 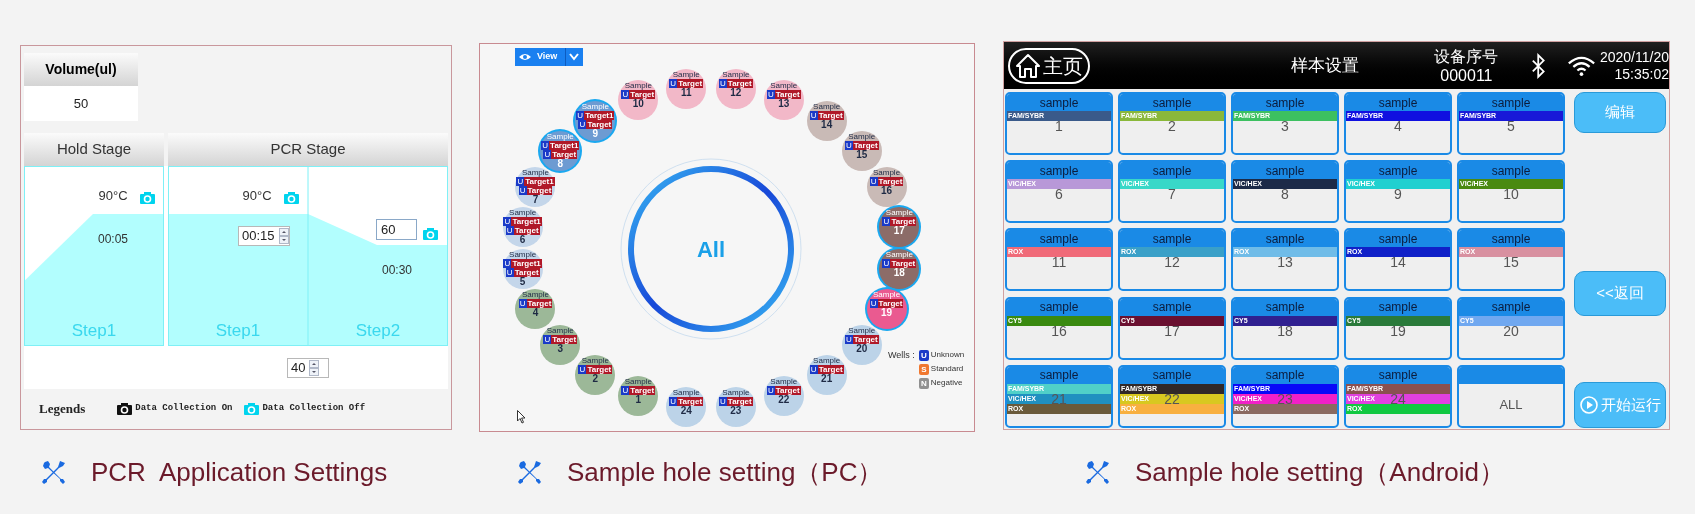 I want to click on time-spinner: 00:15, so click(x=264, y=236).